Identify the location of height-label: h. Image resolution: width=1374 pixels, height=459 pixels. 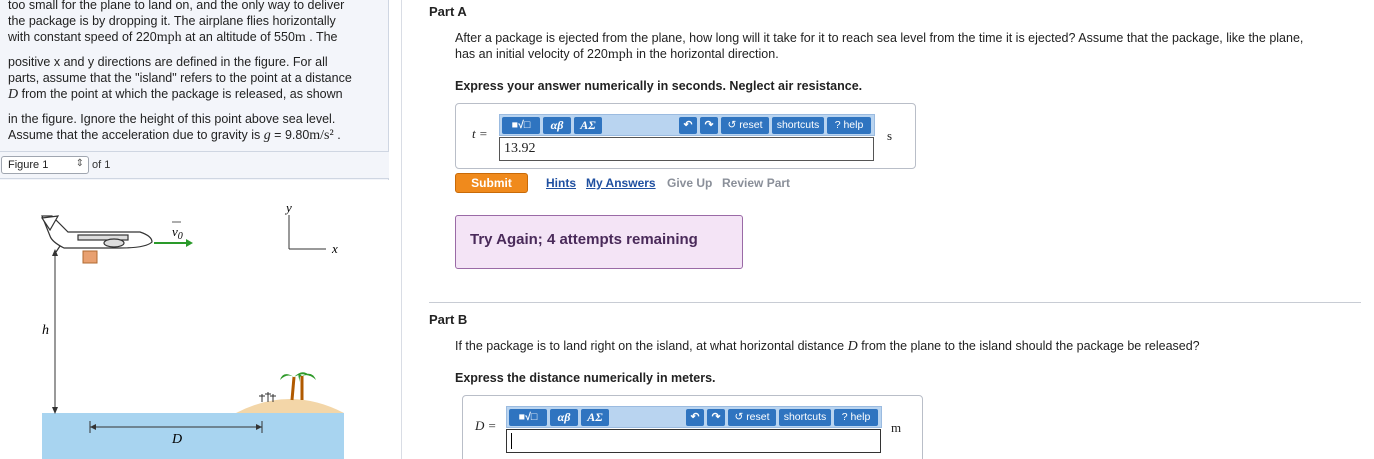
(45, 330).